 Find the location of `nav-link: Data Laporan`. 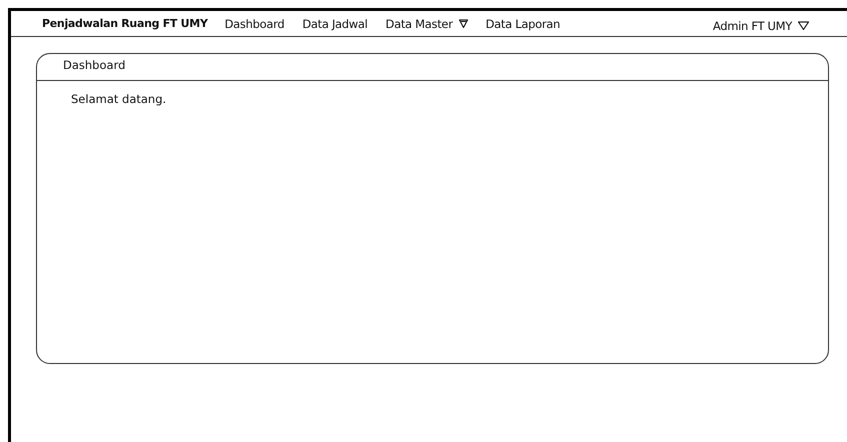

nav-link: Data Laporan is located at coordinates (523, 23).